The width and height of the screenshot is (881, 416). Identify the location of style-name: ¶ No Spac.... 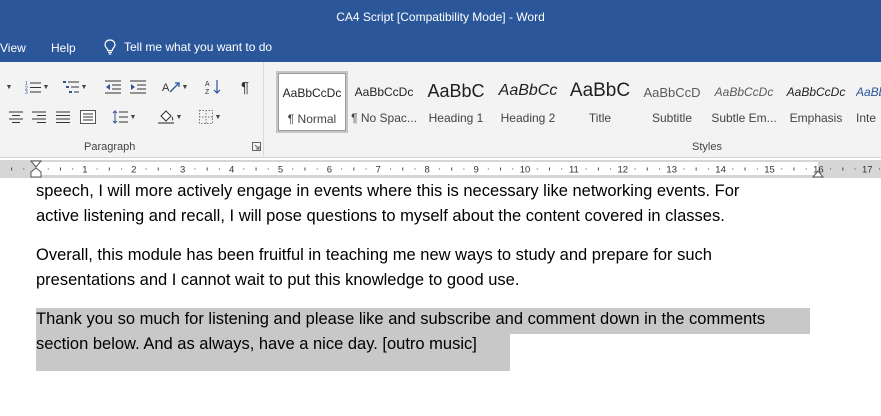
(384, 118).